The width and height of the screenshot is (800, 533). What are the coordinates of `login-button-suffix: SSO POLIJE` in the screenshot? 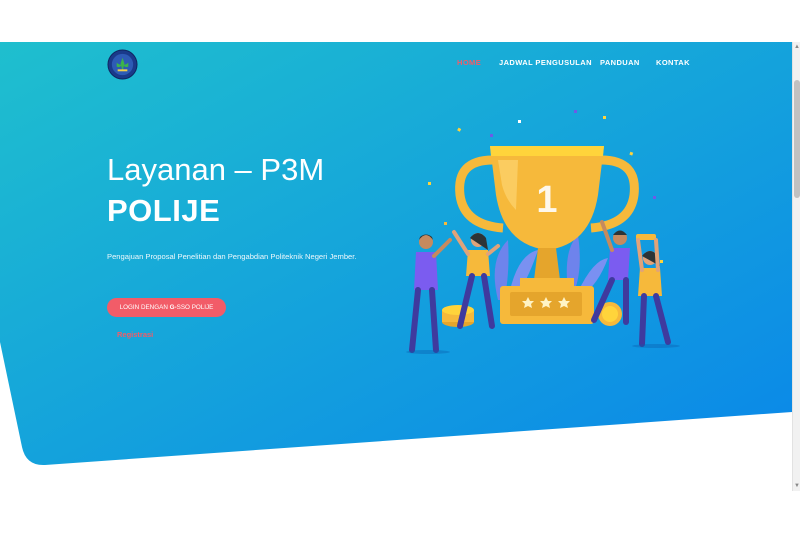 It's located at (195, 307).